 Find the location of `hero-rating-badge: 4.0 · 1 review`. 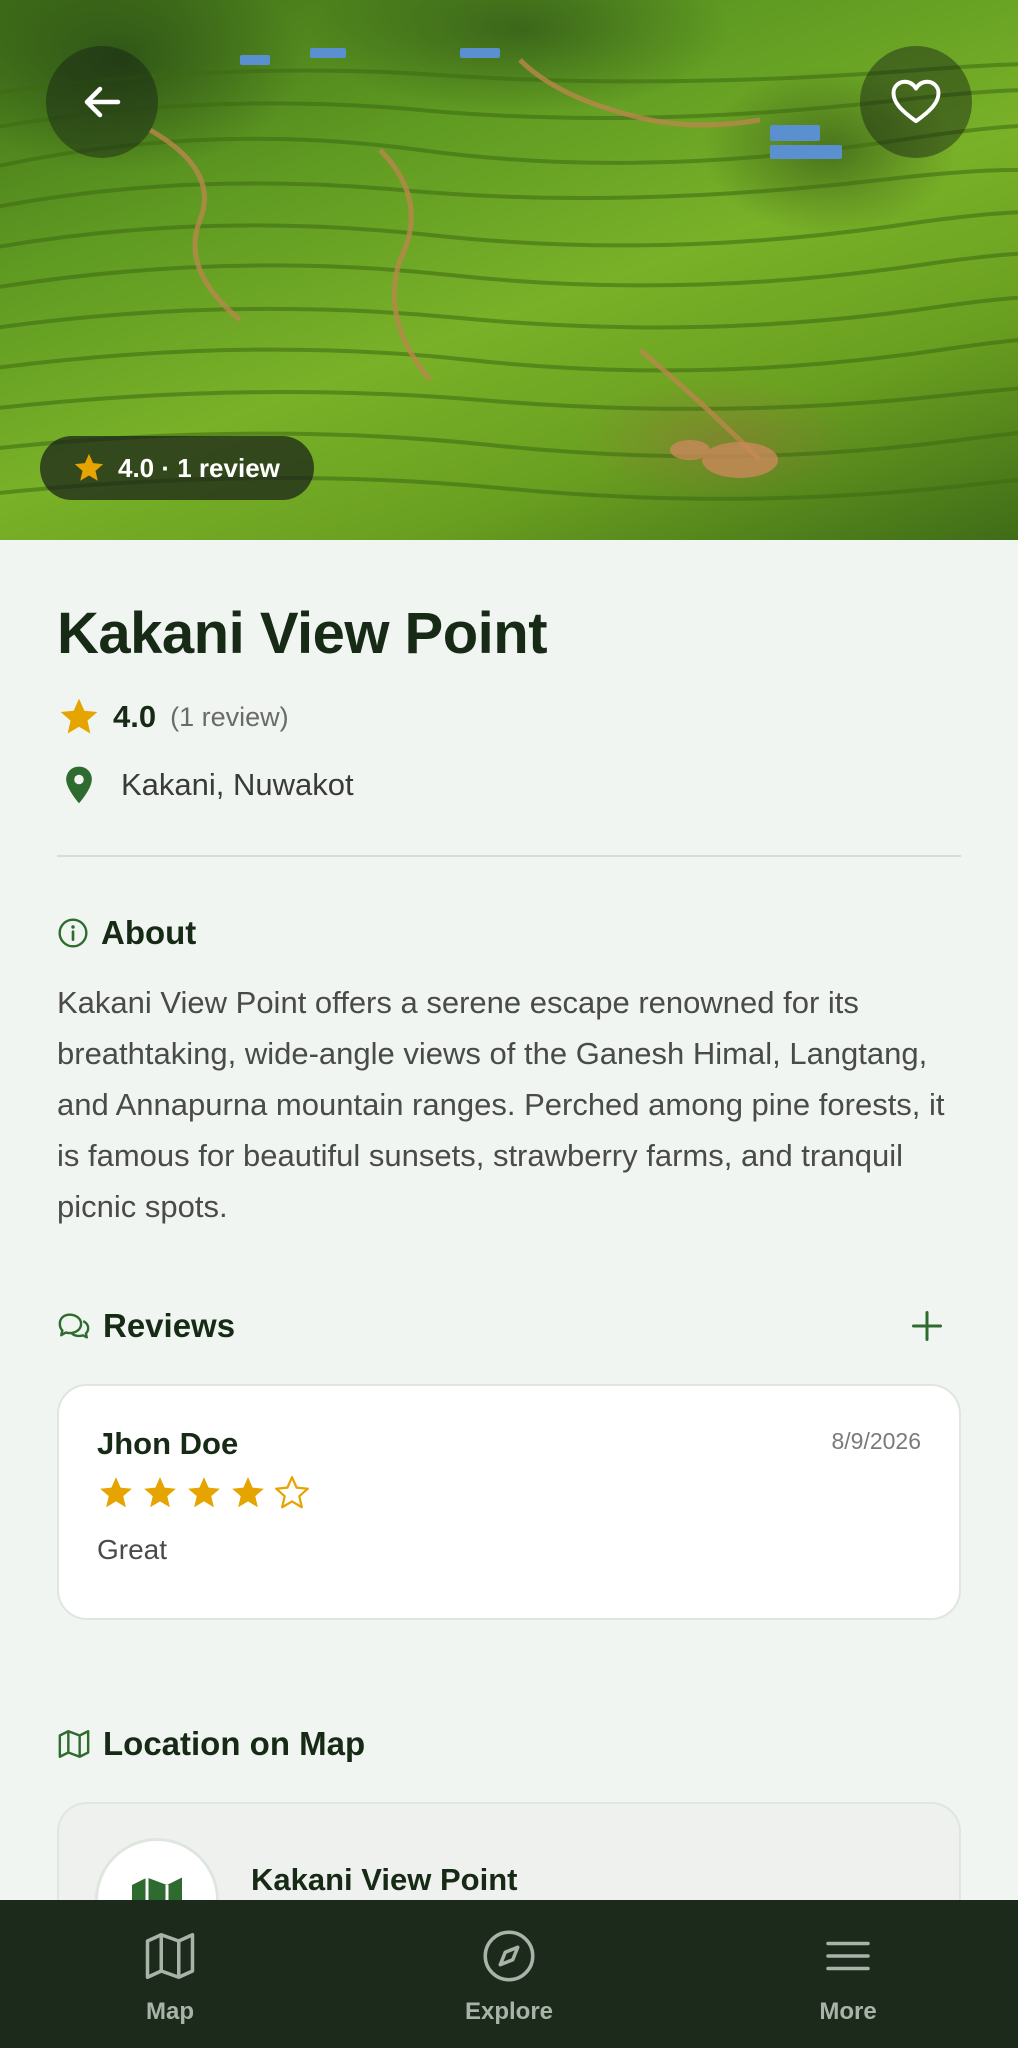

hero-rating-badge: 4.0 · 1 review is located at coordinates (177, 468).